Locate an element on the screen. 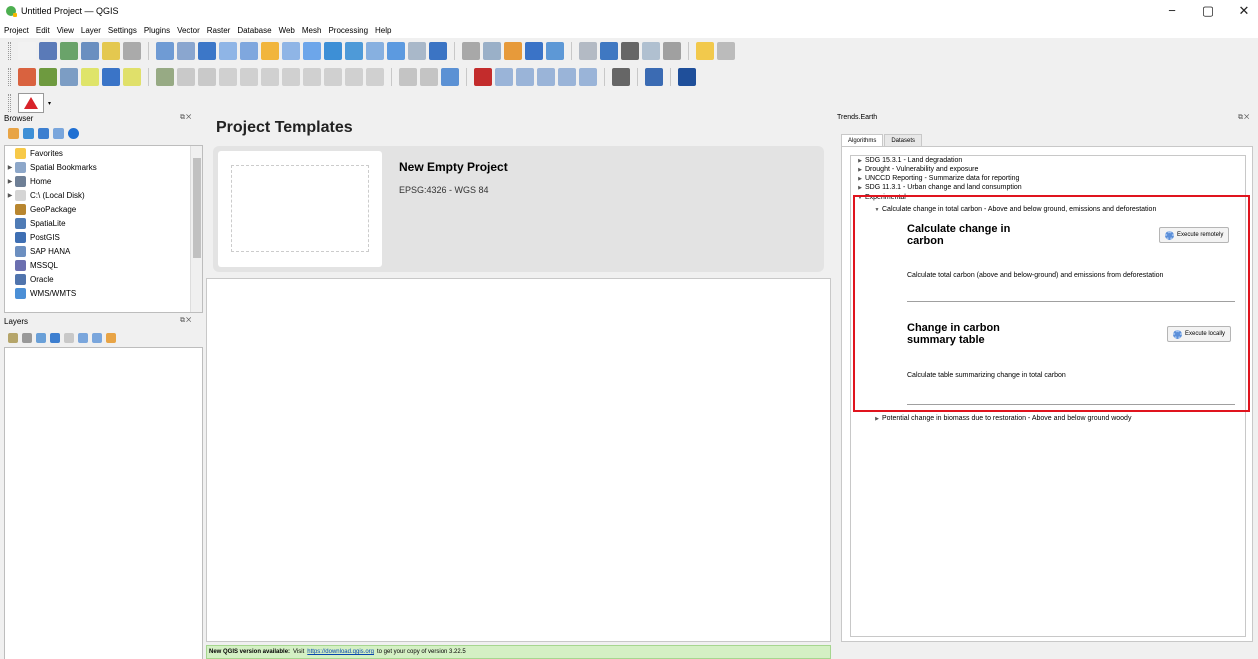 The image size is (1258, 659). template-card-new-empty: New Empty Project EPSG:4326 - WGS 84 is located at coordinates (518, 209).